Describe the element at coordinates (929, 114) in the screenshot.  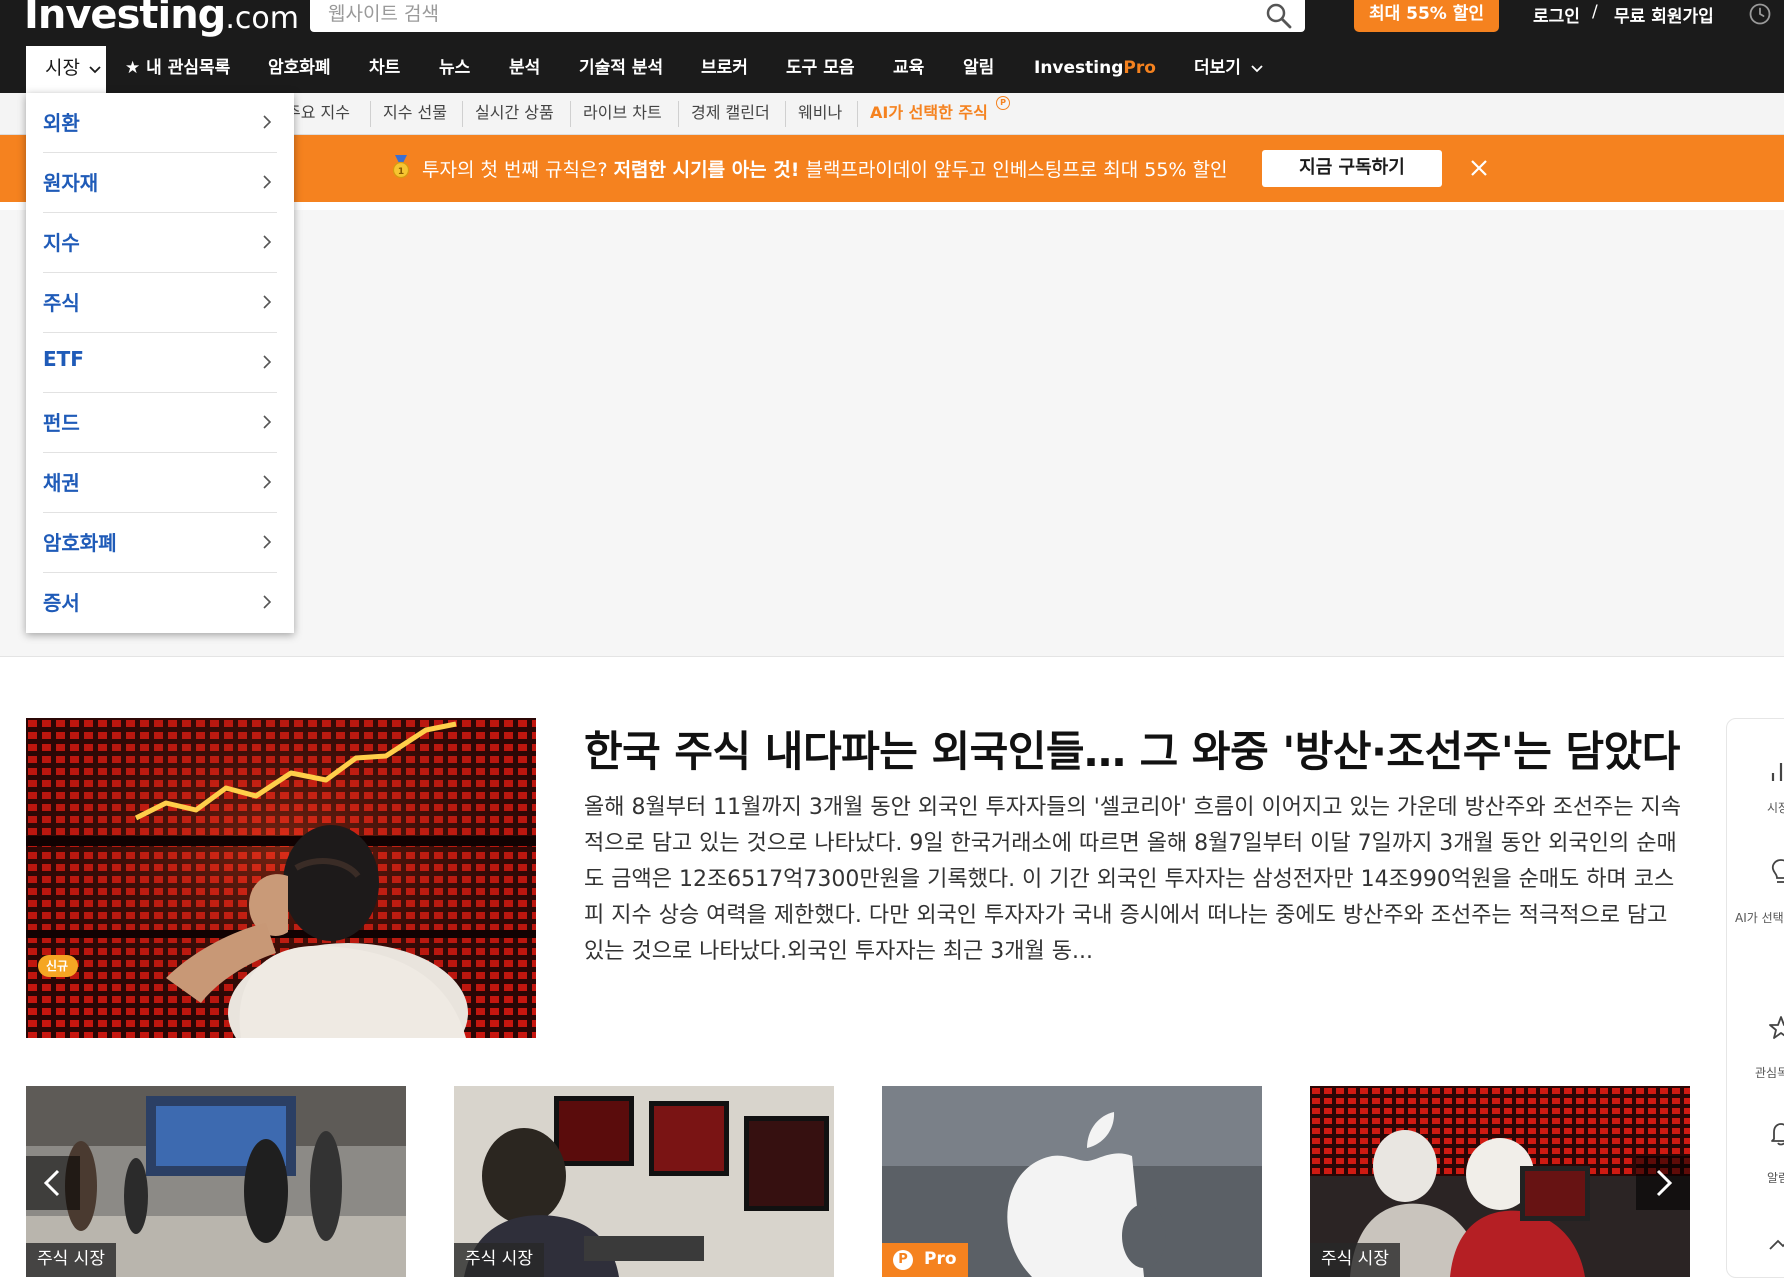
I see `subnav-ai-picks: AI가 선택한 주식` at that location.